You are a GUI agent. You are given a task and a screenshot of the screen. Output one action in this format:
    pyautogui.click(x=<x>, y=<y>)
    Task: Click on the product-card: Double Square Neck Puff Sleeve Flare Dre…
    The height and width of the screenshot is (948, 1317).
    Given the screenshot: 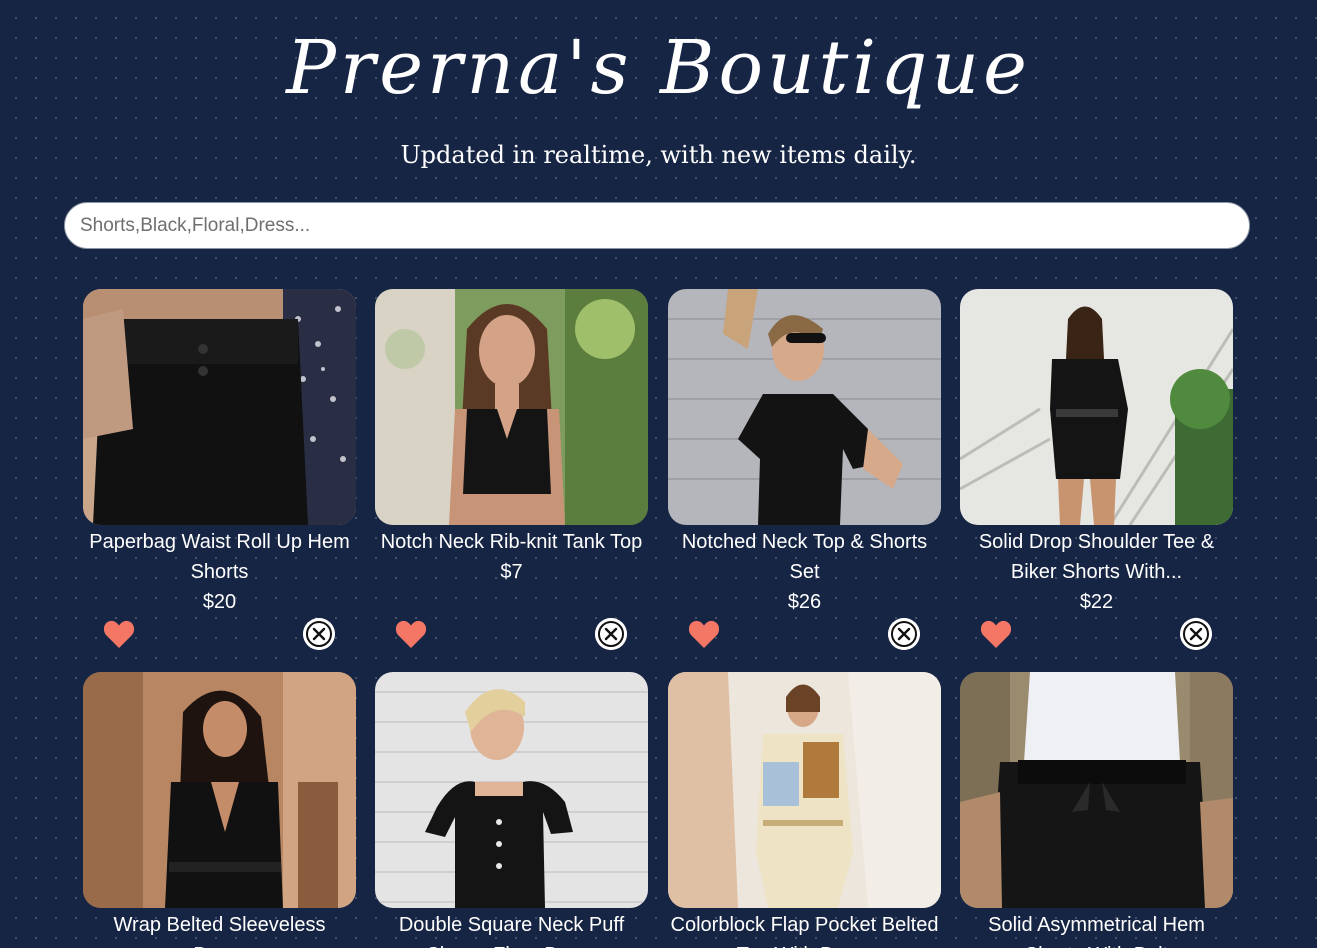 What is the action you would take?
    pyautogui.click(x=511, y=810)
    